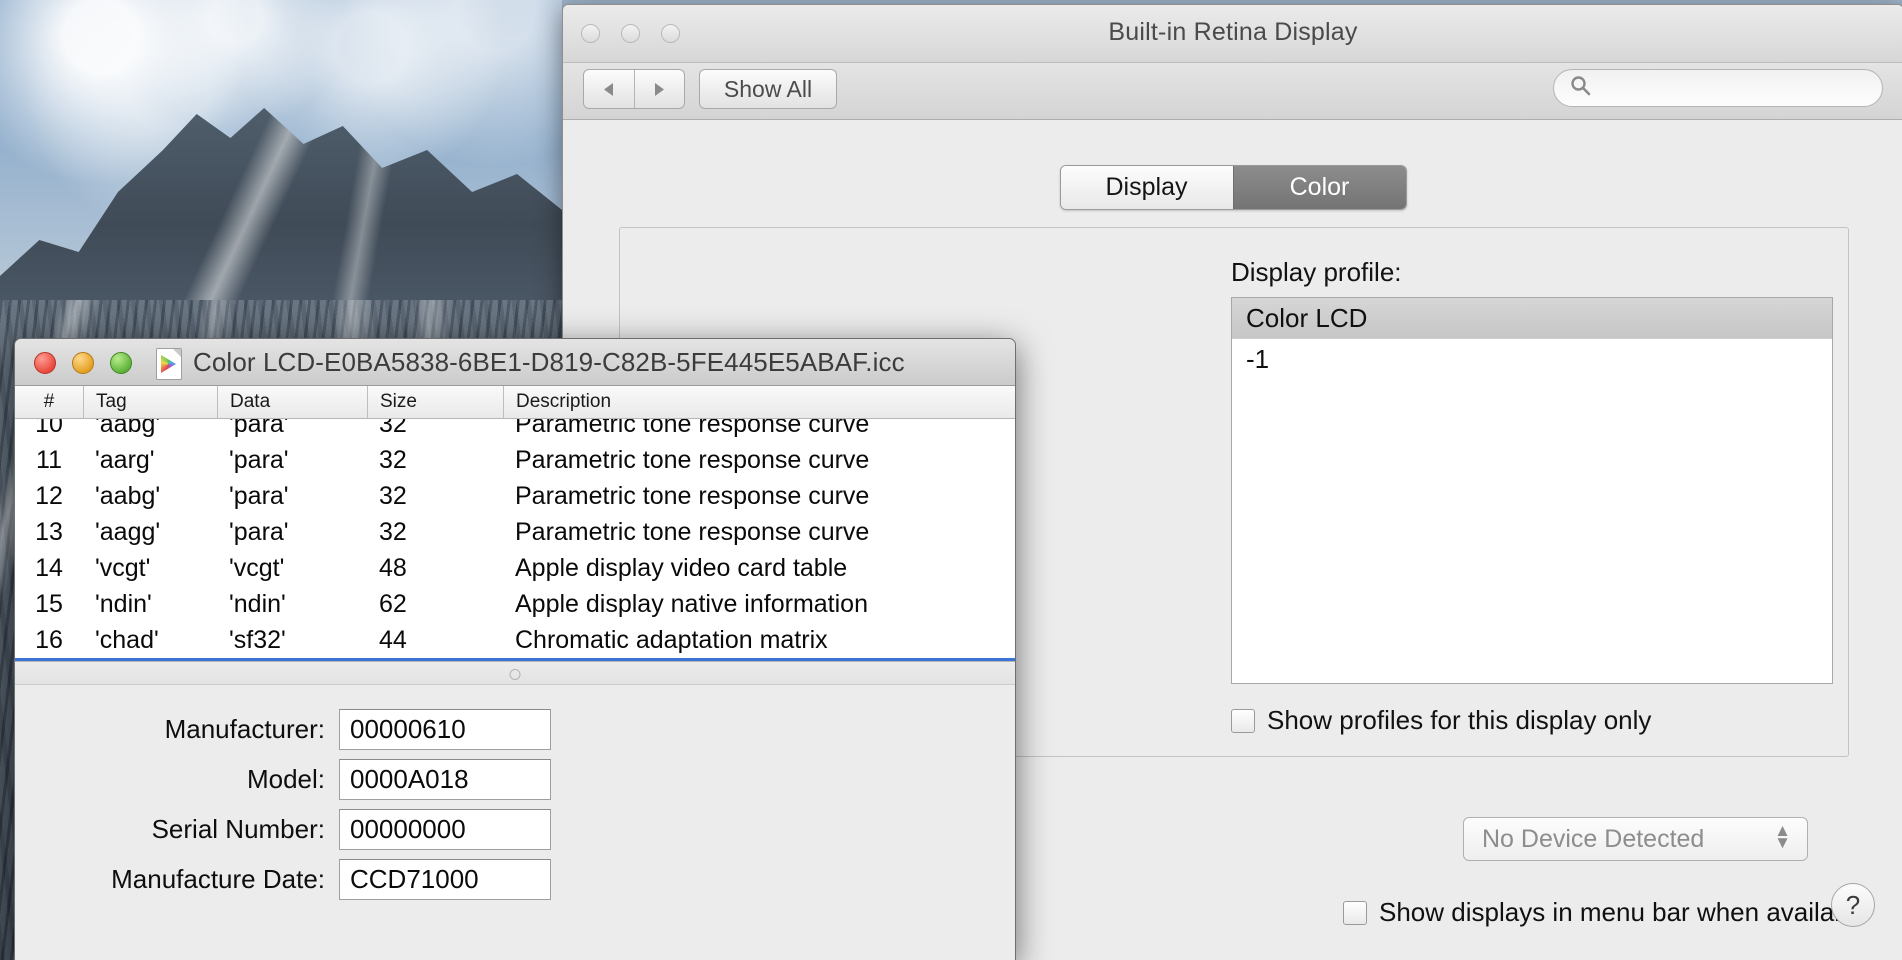 Image resolution: width=1902 pixels, height=960 pixels. Describe the element at coordinates (768, 89) in the screenshot. I see `show-all-button: Show All` at that location.